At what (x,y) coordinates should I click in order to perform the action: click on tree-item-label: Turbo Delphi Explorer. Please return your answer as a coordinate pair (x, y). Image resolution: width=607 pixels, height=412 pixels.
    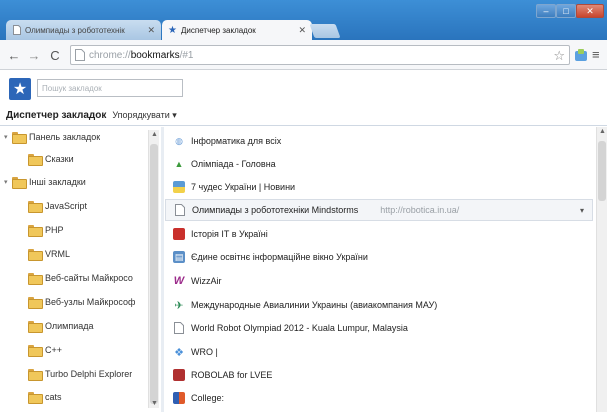
    Looking at the image, I should click on (89, 374).